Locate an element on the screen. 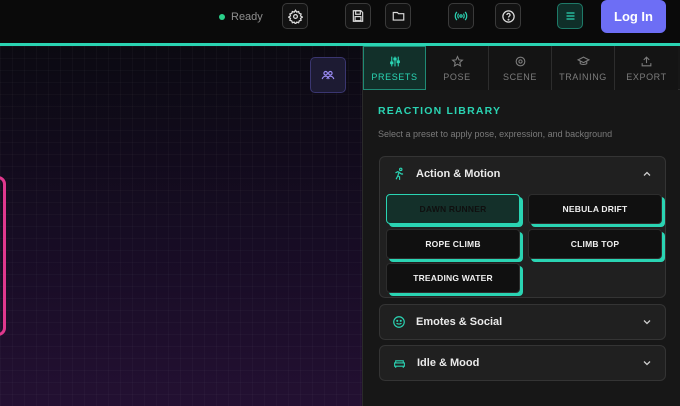  preset-rope-climb: ROPE CLIMB is located at coordinates (453, 244).